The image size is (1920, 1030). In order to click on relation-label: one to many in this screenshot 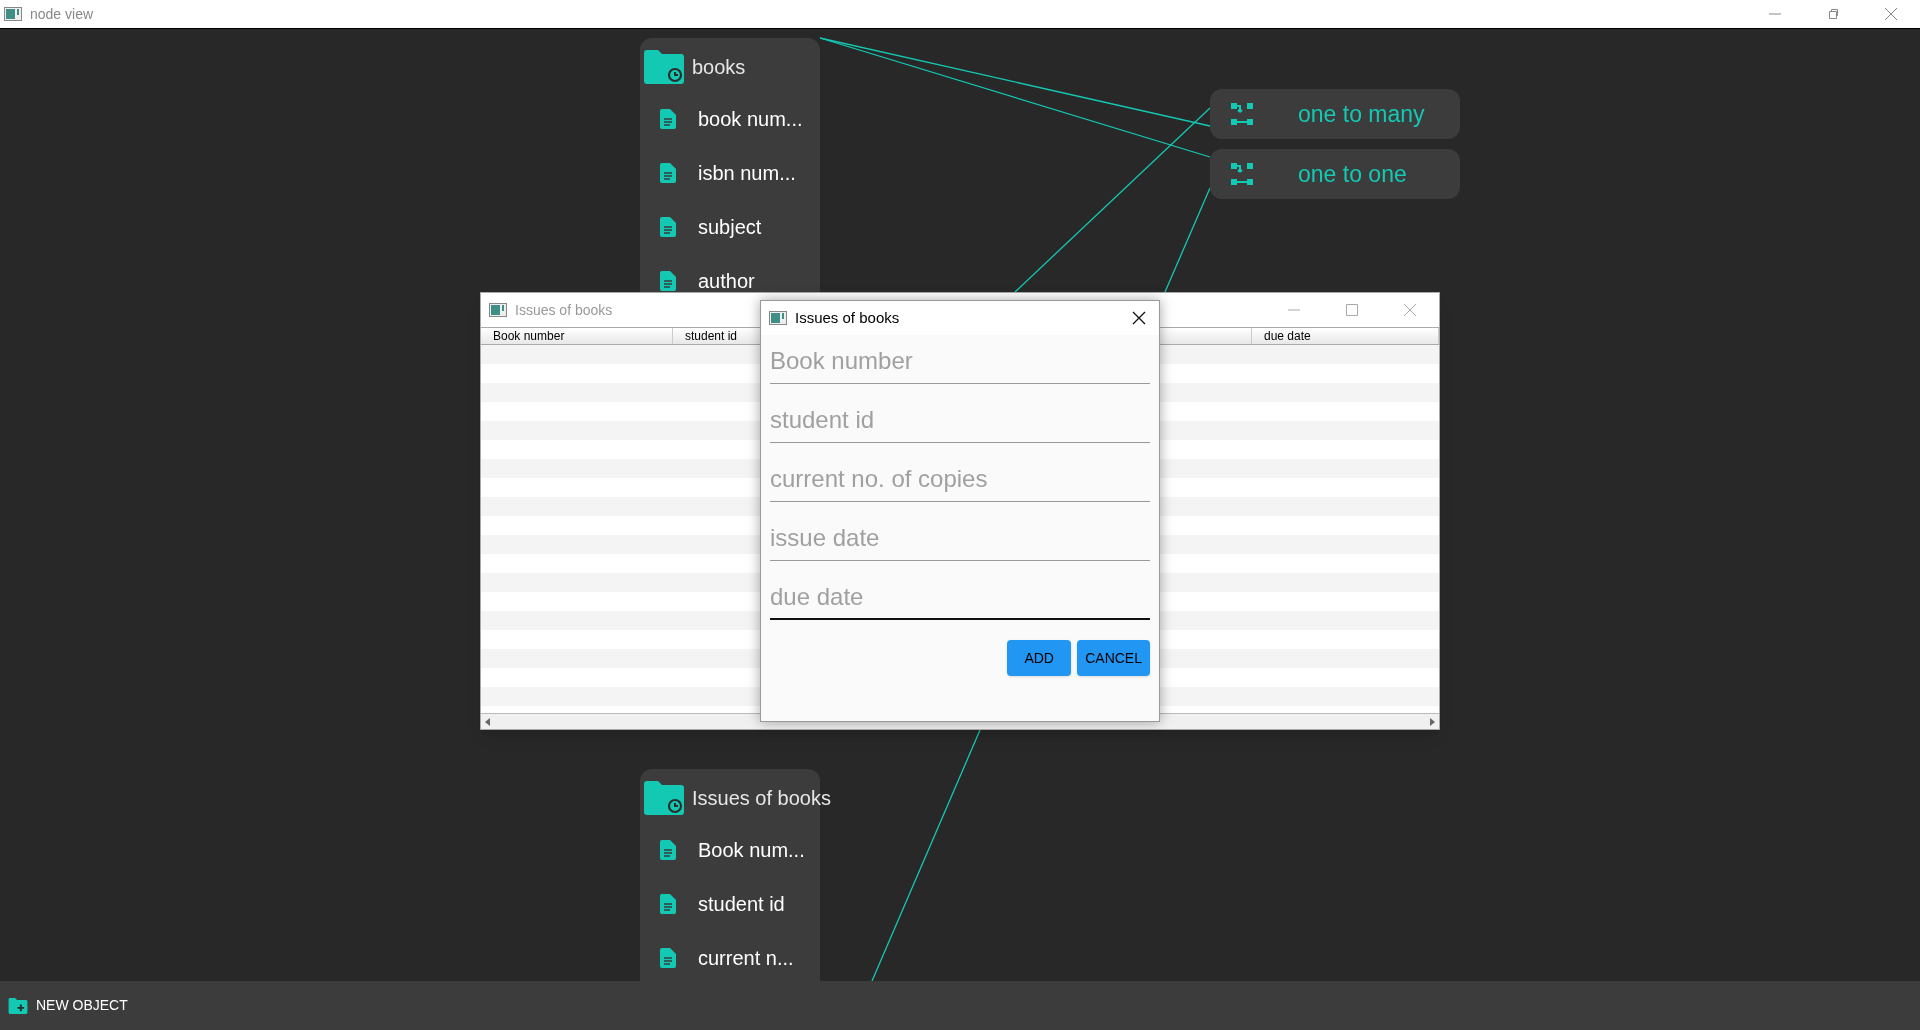, I will do `click(1361, 114)`.